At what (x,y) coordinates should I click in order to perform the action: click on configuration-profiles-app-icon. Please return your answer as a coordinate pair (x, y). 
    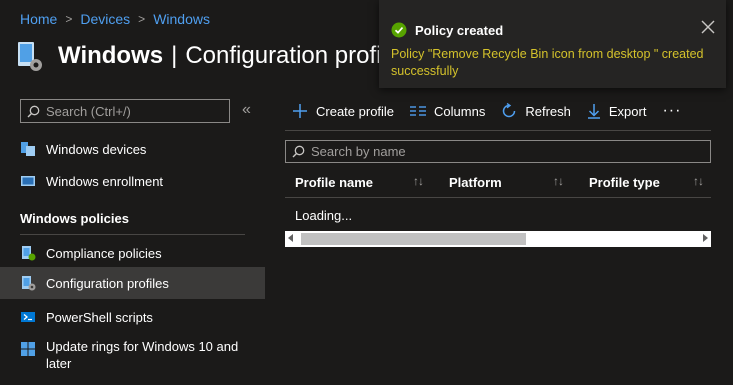
    Looking at the image, I should click on (30, 56).